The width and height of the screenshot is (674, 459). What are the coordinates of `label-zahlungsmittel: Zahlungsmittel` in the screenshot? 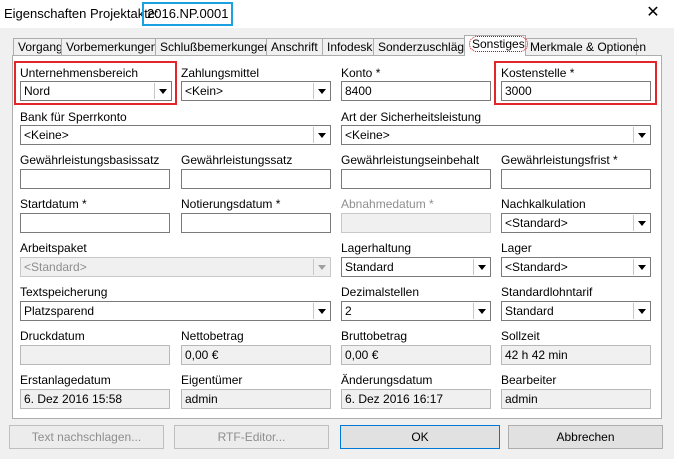 It's located at (220, 73).